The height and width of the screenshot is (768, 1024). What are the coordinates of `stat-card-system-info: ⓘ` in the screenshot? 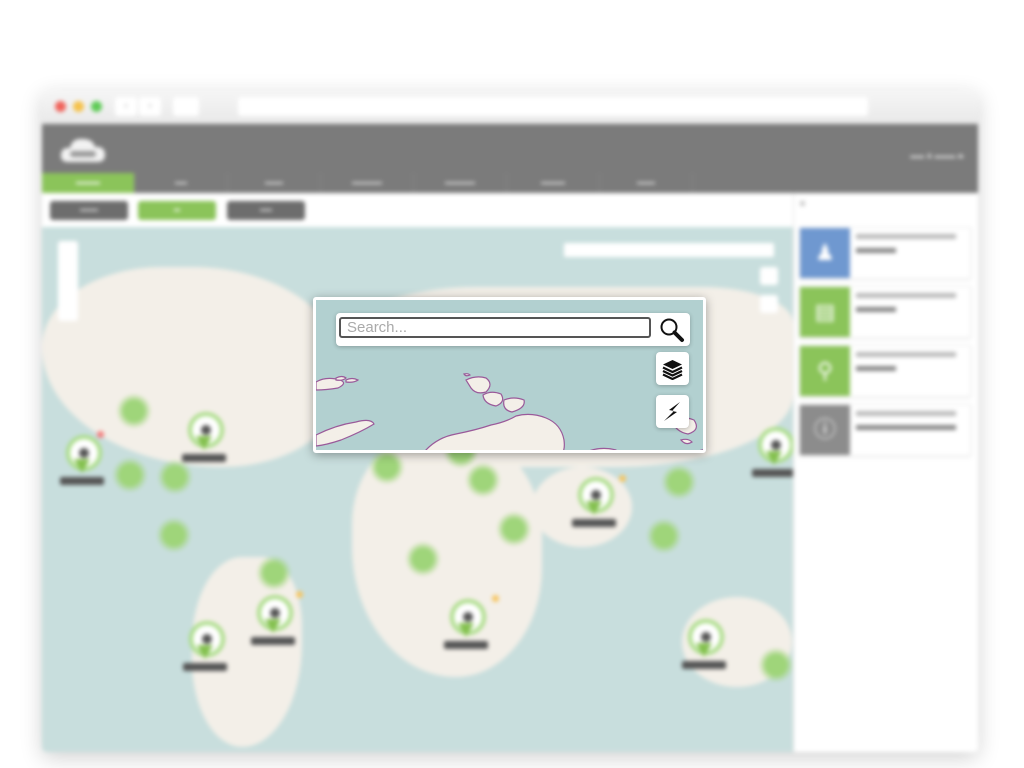 It's located at (885, 430).